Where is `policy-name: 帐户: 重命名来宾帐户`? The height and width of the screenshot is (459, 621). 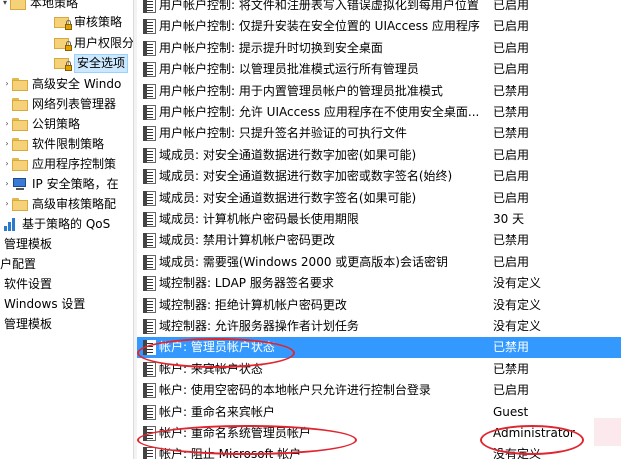
policy-name: 帐户: 重命名来宾帐户 is located at coordinates (217, 411).